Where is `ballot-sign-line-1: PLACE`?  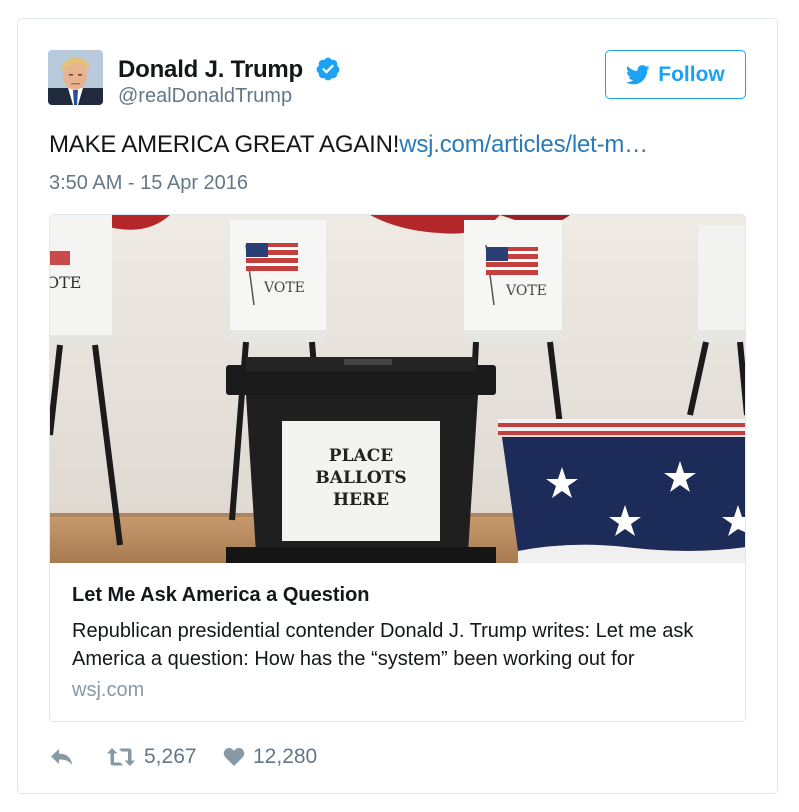 ballot-sign-line-1: PLACE is located at coordinates (361, 456).